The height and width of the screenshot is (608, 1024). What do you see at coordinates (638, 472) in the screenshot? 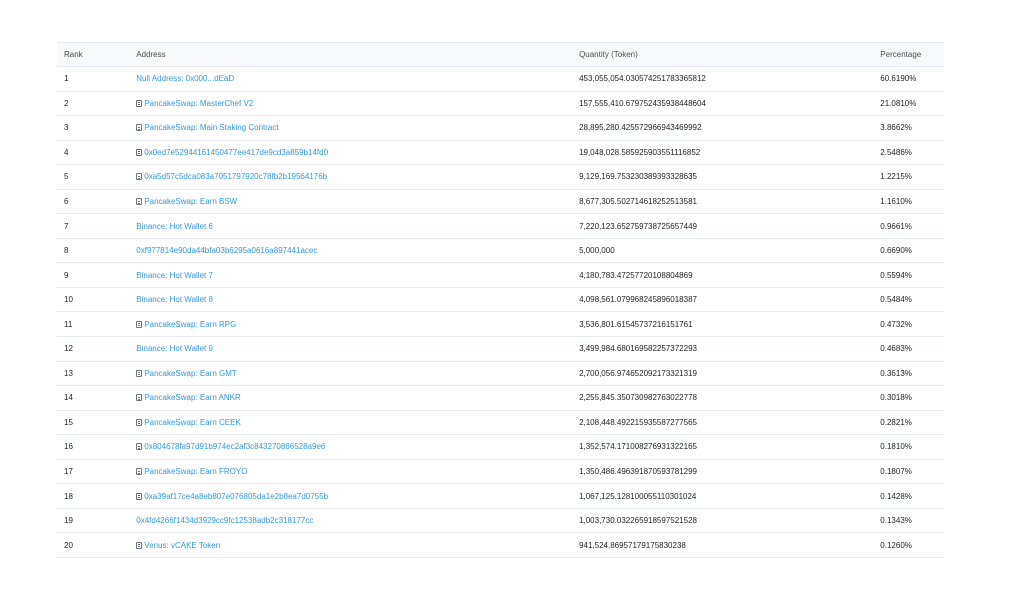
I see `quantity-cell: 1,350,486.496391870593781299` at bounding box center [638, 472].